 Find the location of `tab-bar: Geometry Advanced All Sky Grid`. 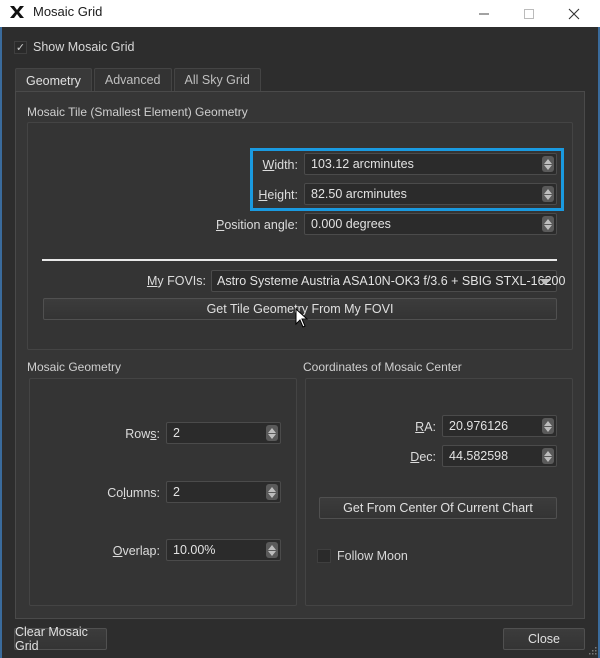

tab-bar: Geometry Advanced All Sky Grid is located at coordinates (139, 80).